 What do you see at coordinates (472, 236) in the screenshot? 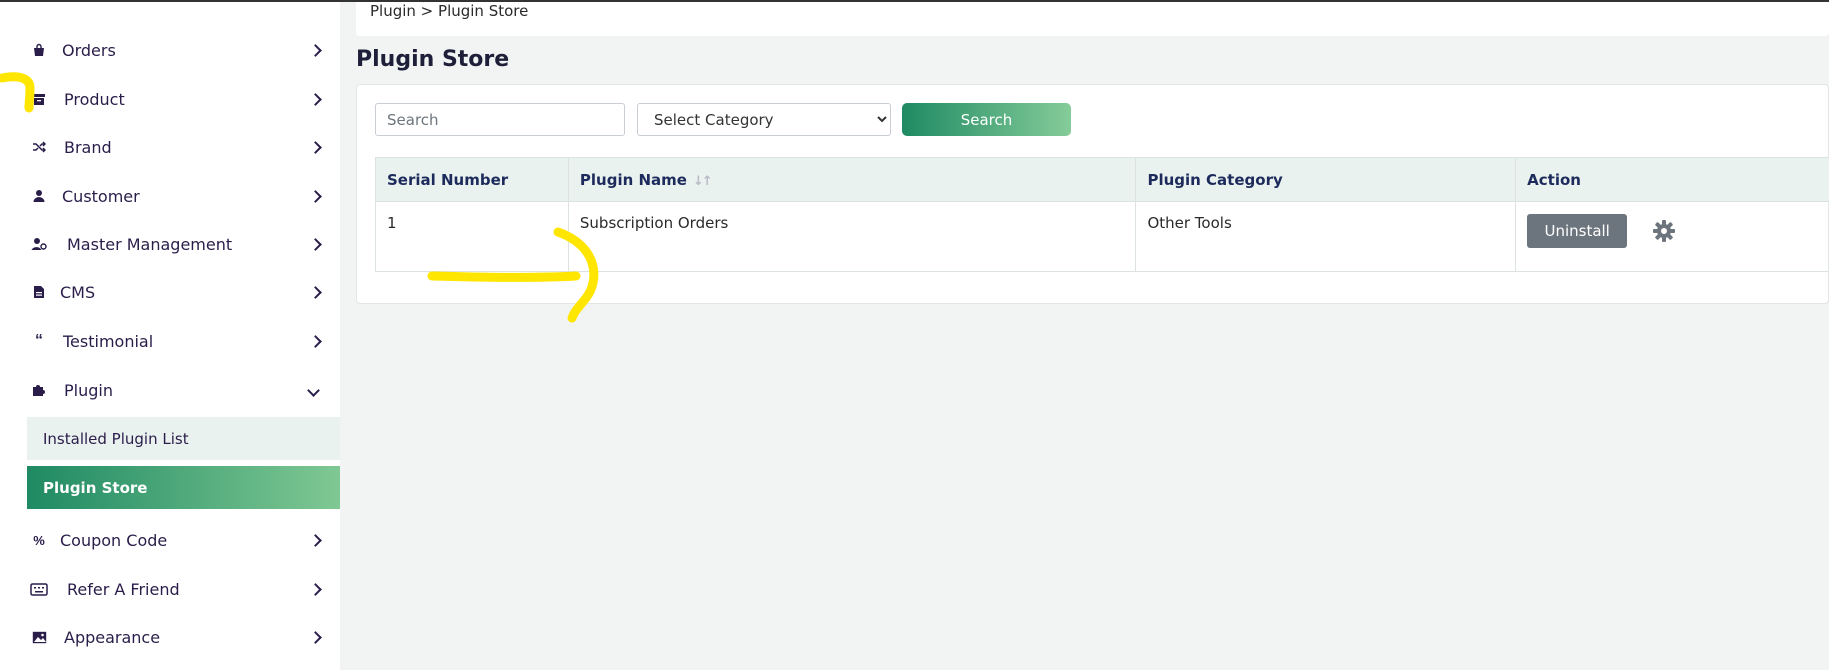
I see `cell-serial-number: 1` at bounding box center [472, 236].